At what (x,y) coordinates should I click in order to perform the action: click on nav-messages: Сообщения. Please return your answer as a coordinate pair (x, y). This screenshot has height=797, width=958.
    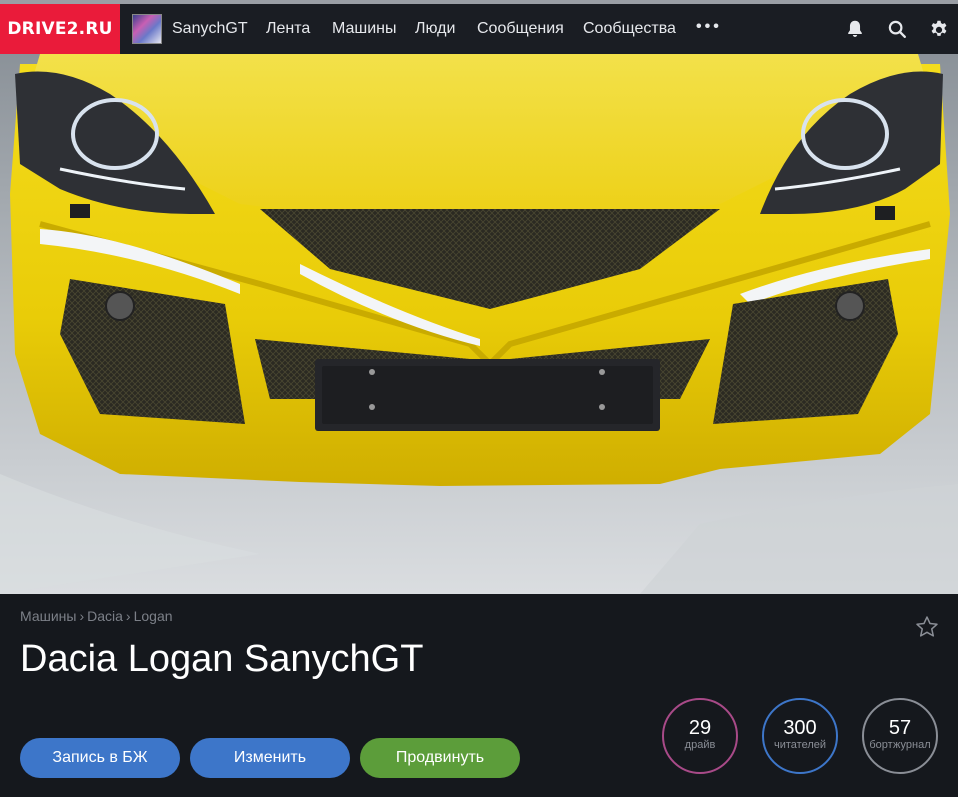
    Looking at the image, I should click on (520, 29).